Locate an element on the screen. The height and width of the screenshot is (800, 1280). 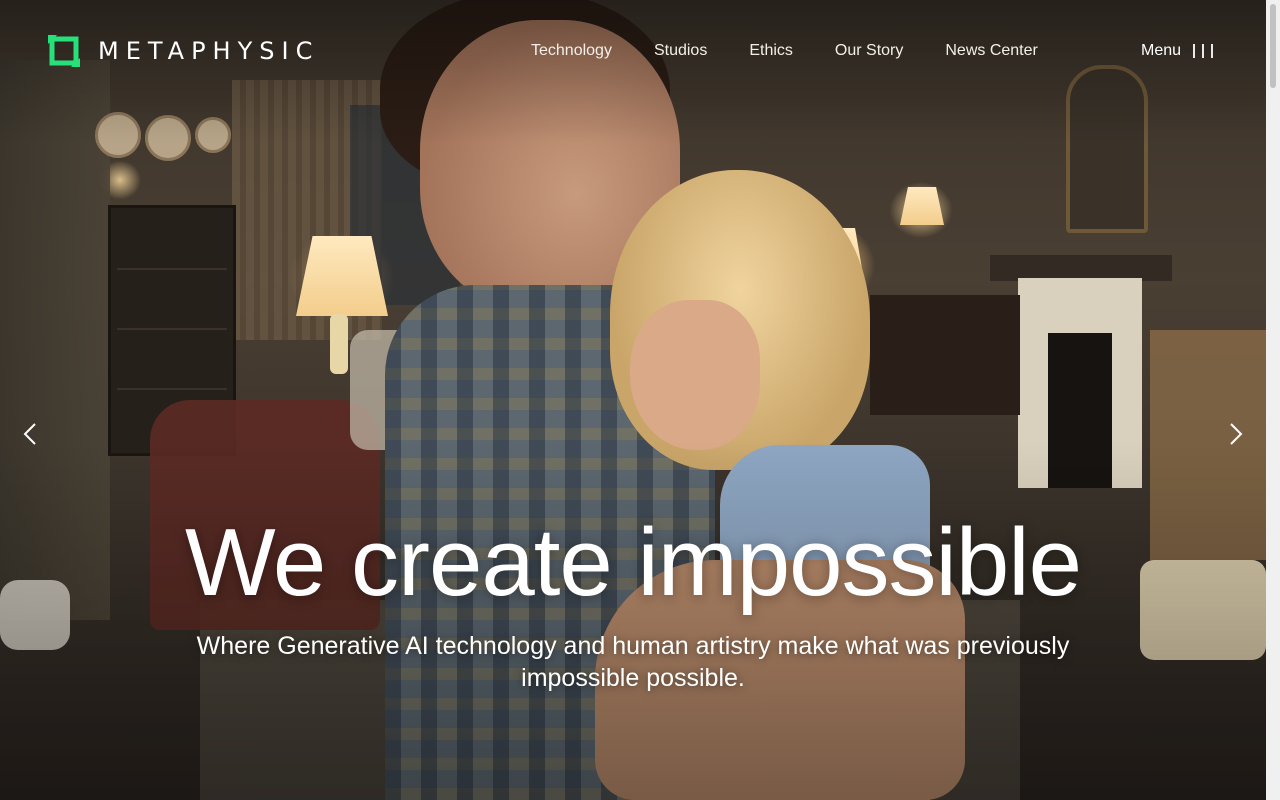
nav-studios: Studios is located at coordinates (680, 51).